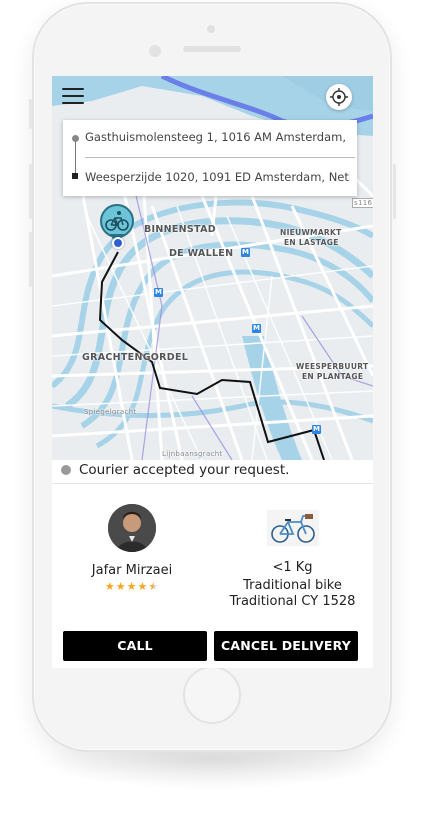 This screenshot has width=424, height=825. I want to click on current-location-dot, so click(118, 243).